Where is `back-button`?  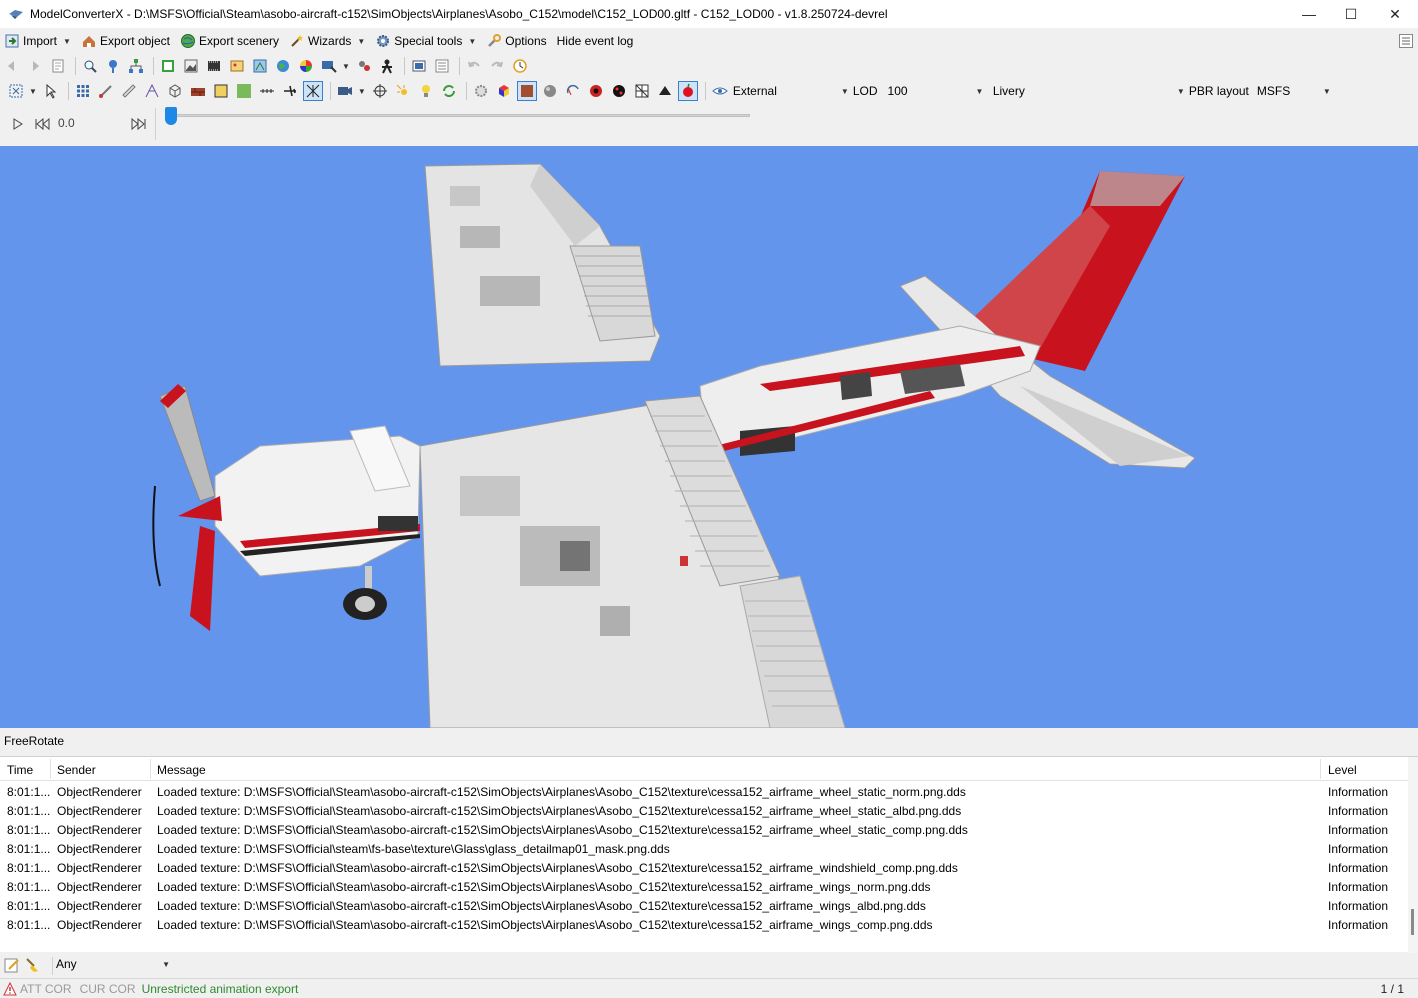
back-button is located at coordinates (12, 66).